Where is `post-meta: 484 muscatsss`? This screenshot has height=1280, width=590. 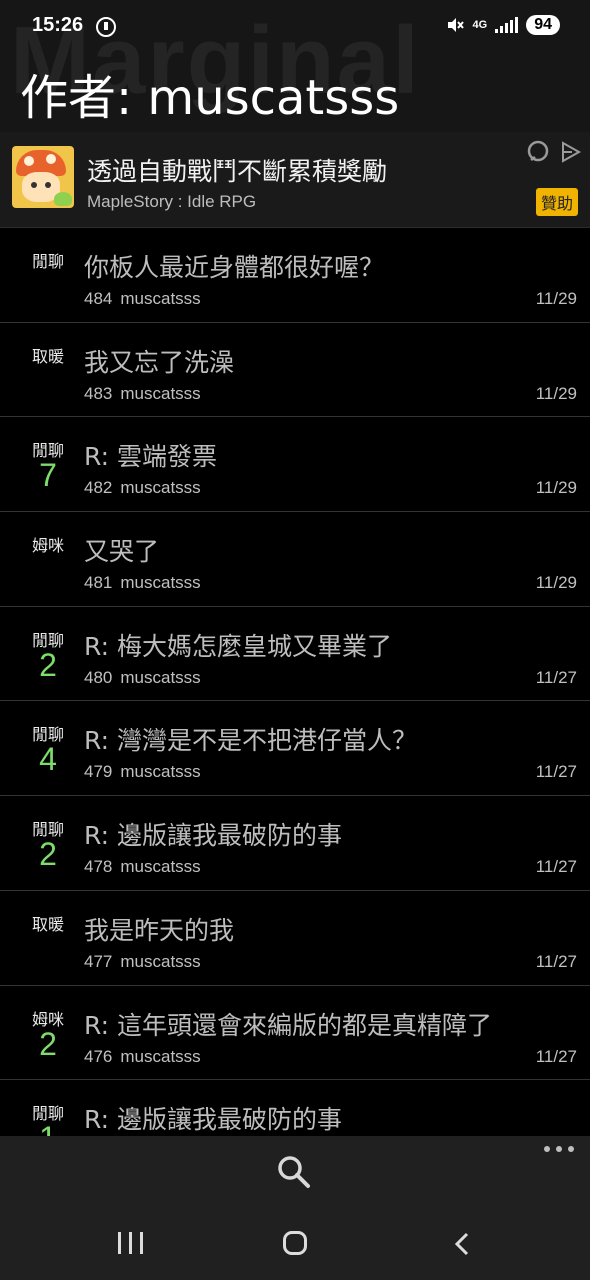 post-meta: 484 muscatsss is located at coordinates (142, 299).